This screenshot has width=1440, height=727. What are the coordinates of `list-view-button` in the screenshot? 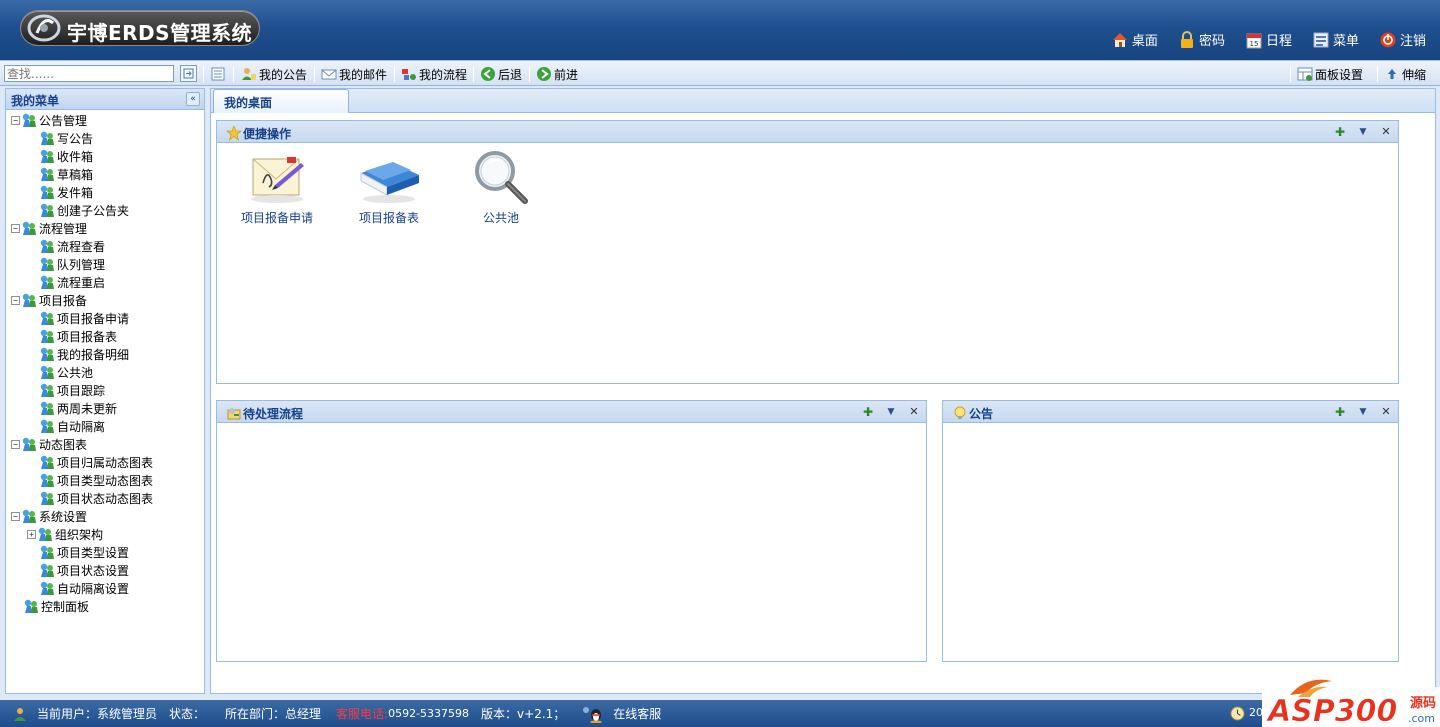 It's located at (219, 74).